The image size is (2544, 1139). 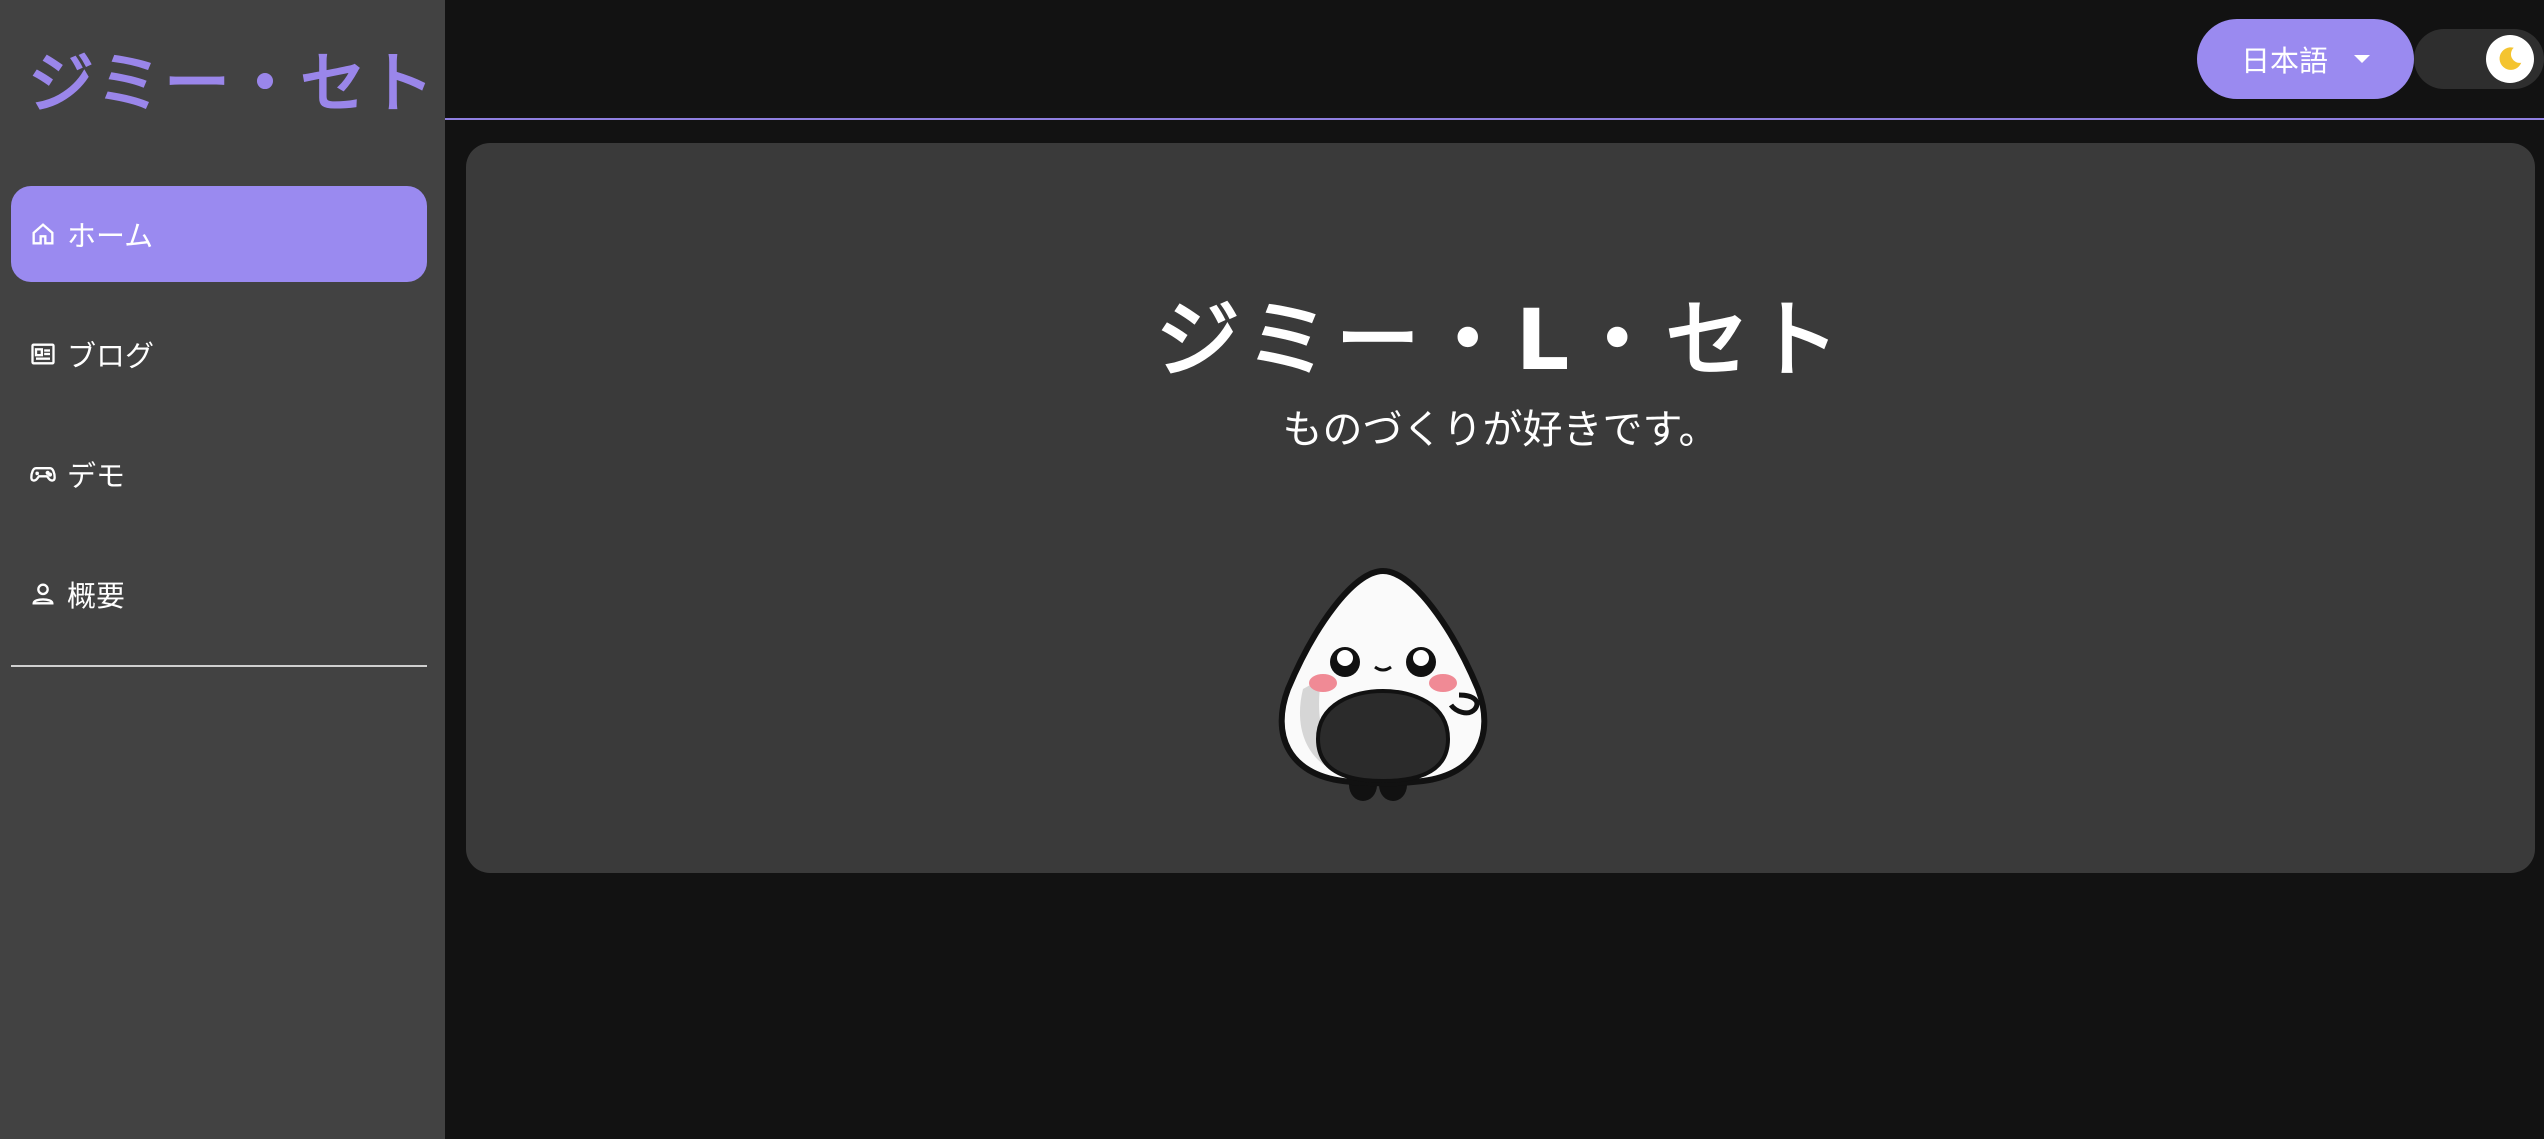 What do you see at coordinates (96, 596) in the screenshot?
I see `sidebar-item-label: 概要` at bounding box center [96, 596].